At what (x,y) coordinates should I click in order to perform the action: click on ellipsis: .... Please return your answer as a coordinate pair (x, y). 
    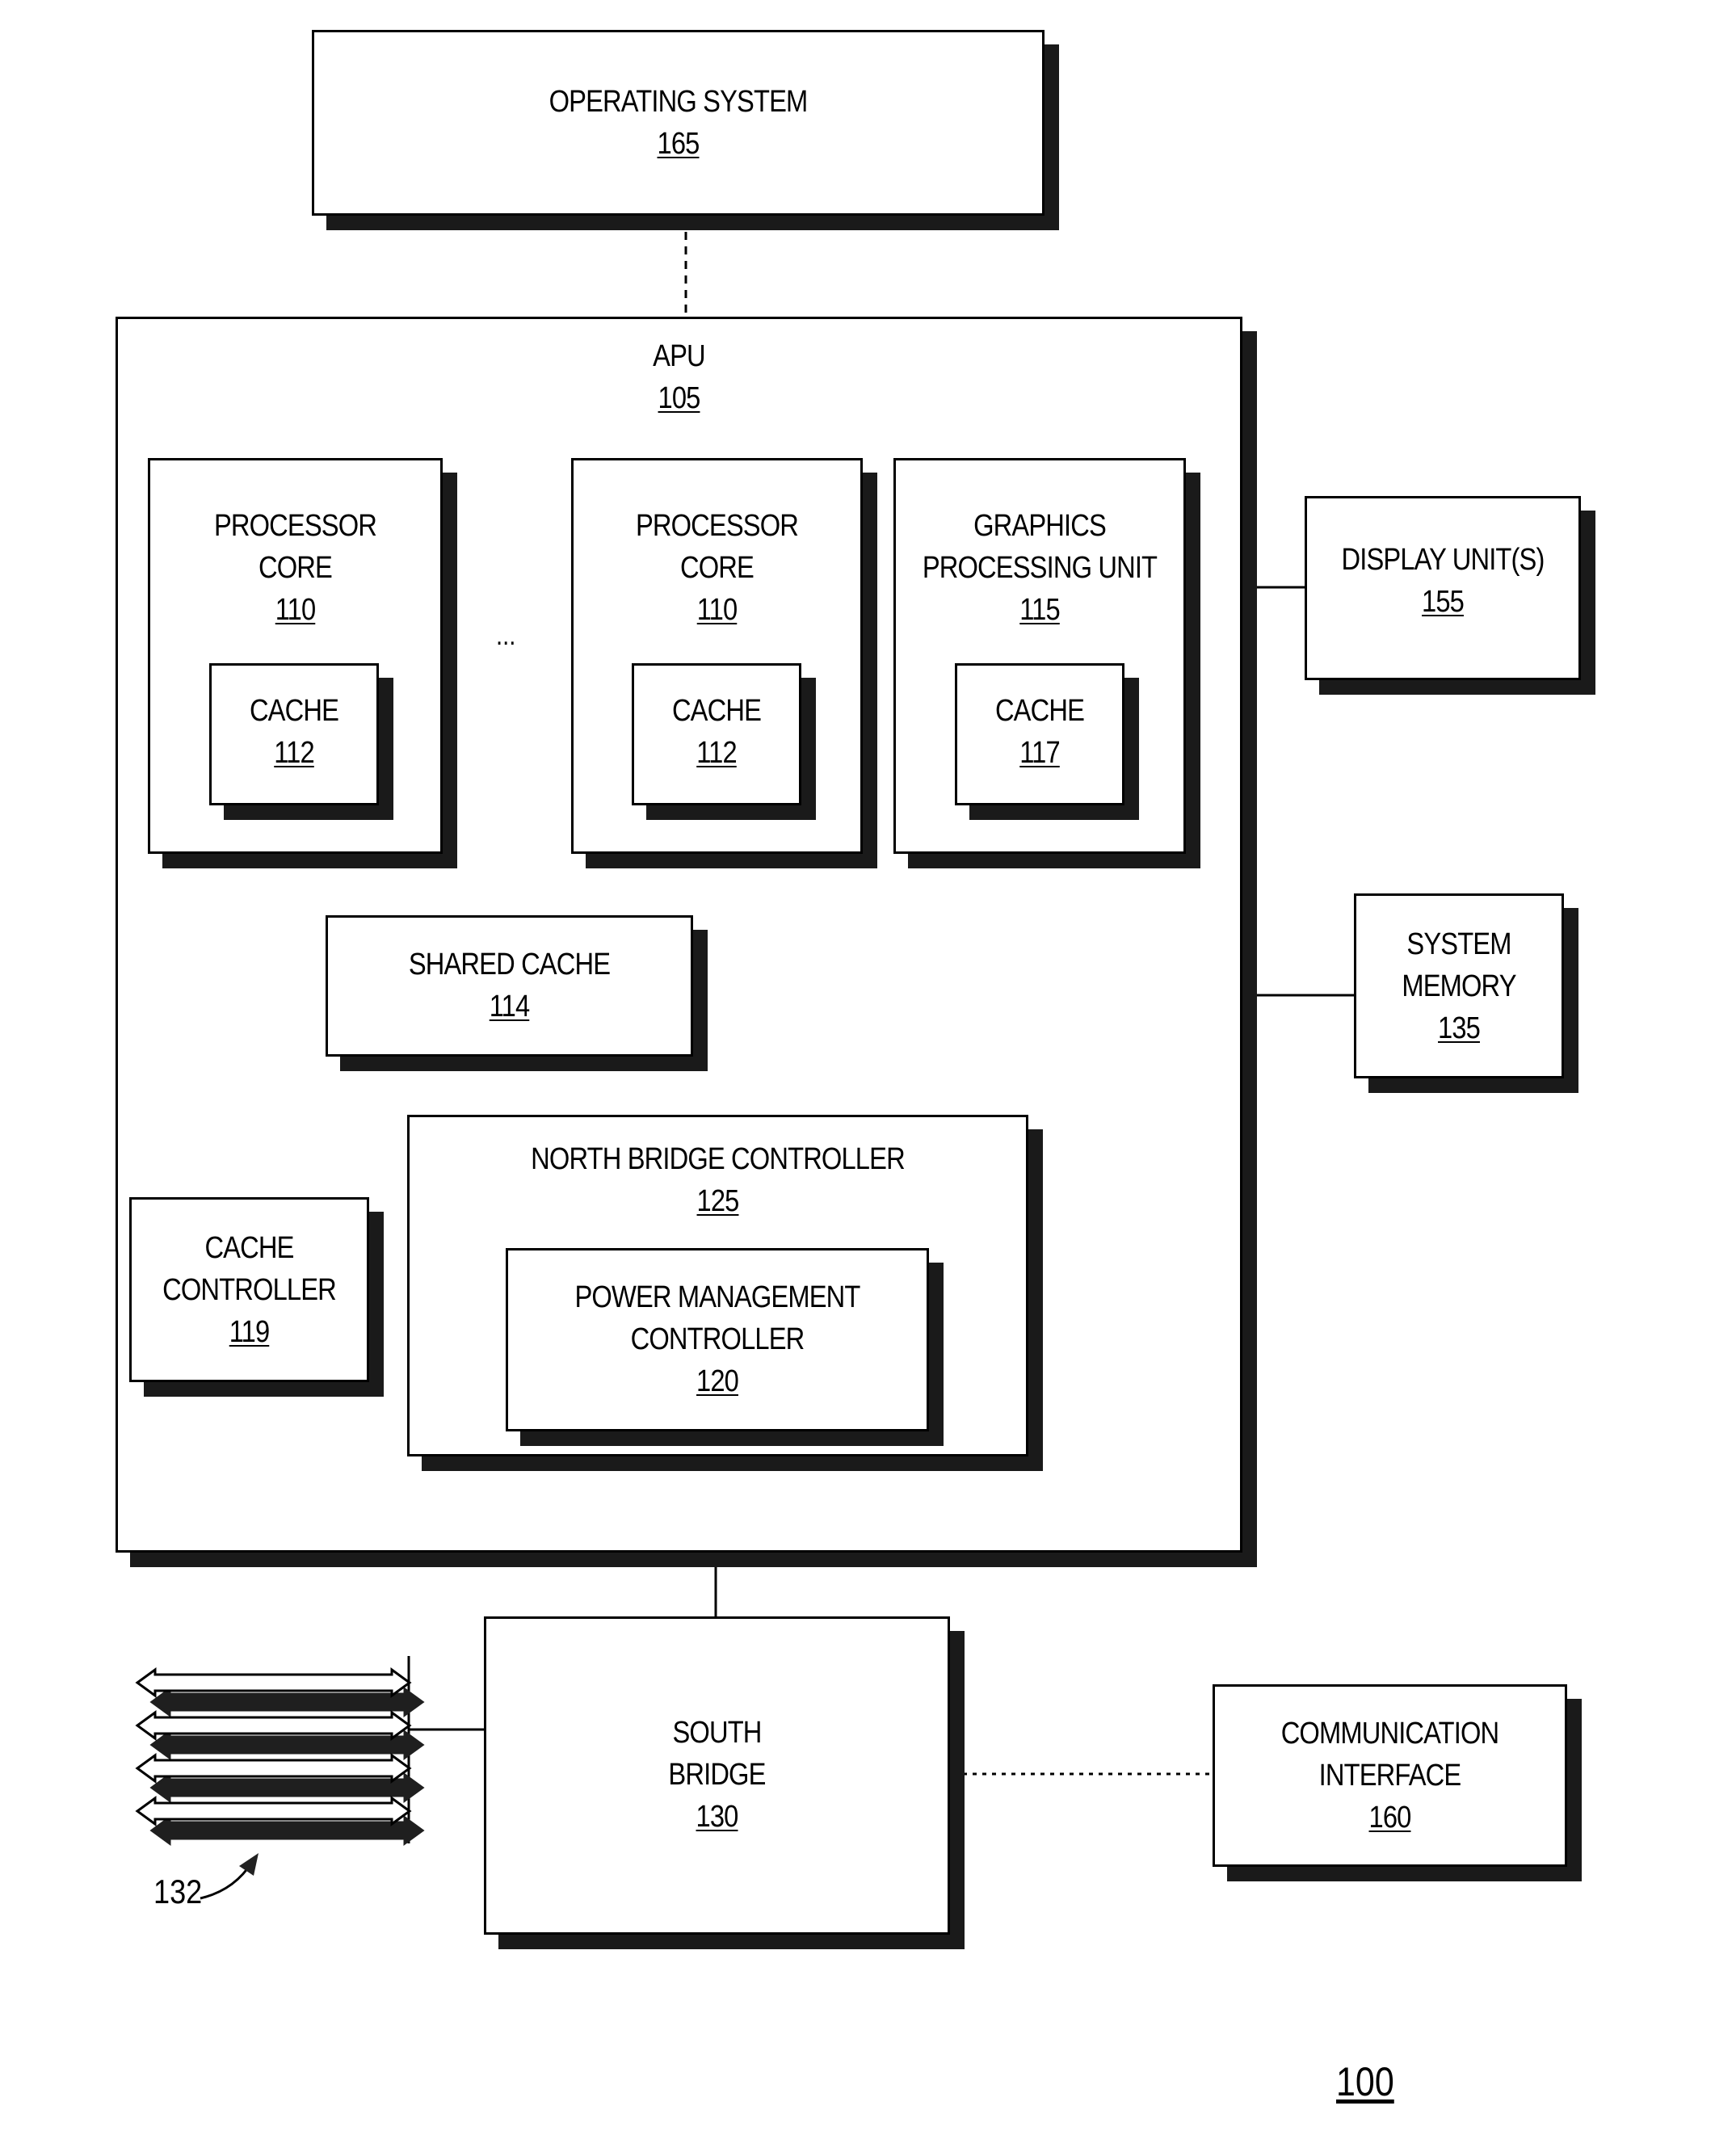
    Looking at the image, I should click on (506, 635).